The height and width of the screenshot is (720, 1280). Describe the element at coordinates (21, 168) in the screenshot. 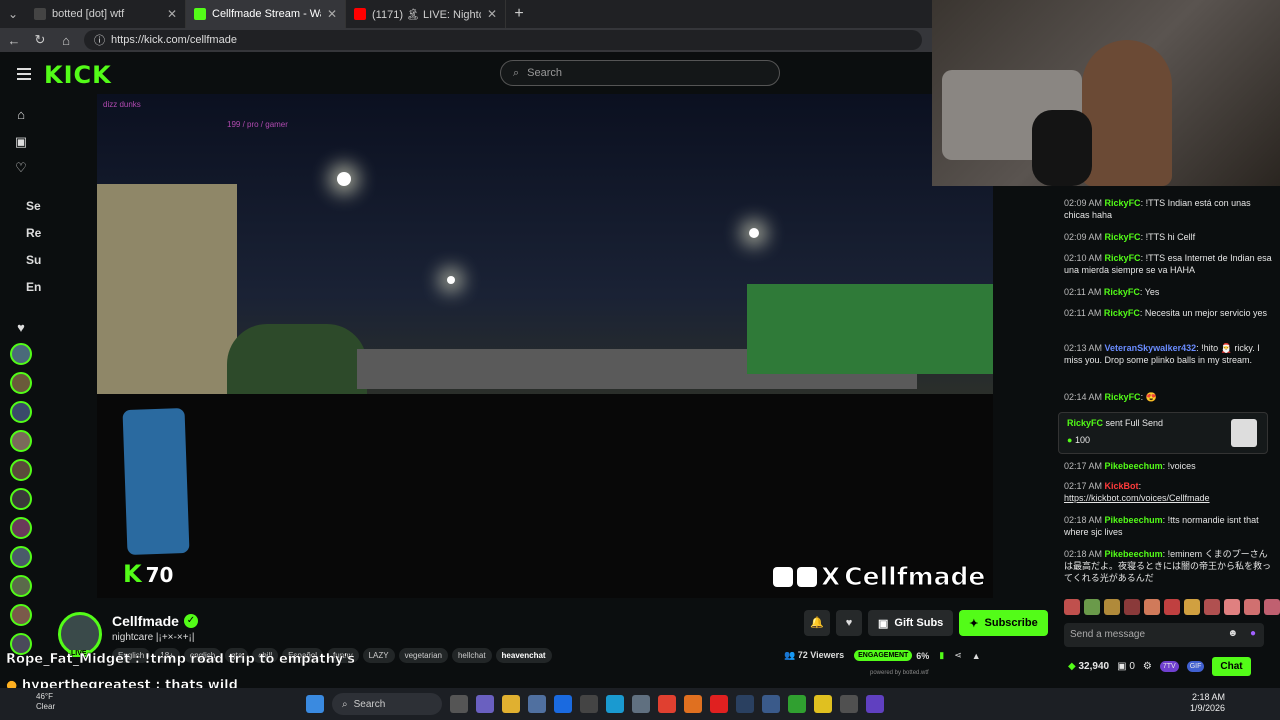

I see `following-heart-icon: ♡` at that location.